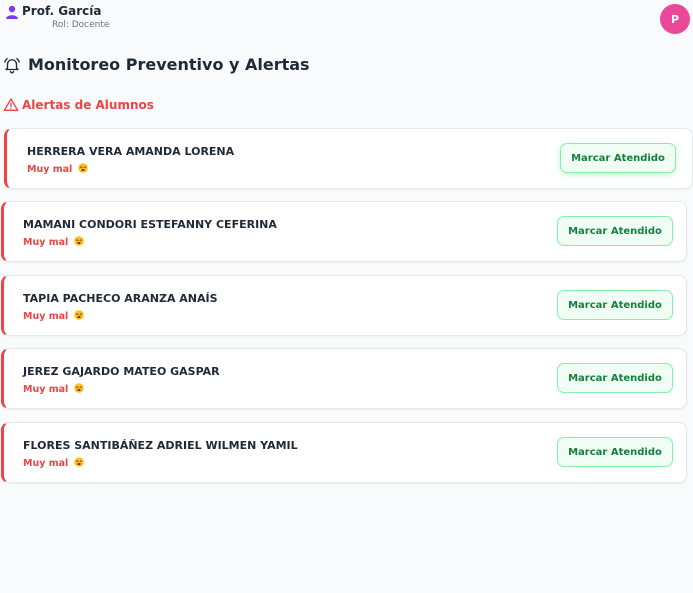 The height and width of the screenshot is (593, 693). What do you see at coordinates (169, 64) in the screenshot?
I see `page-title-text: Monitoreo Preventivo y Alertas` at bounding box center [169, 64].